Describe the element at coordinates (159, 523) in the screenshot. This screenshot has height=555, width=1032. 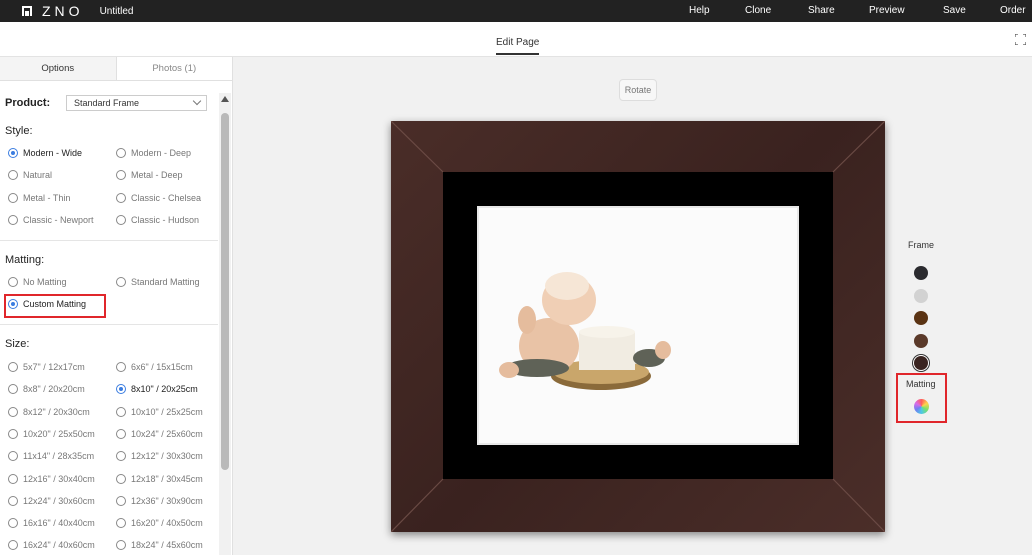
I see `size-option: 16x20" / 40x50cm` at that location.